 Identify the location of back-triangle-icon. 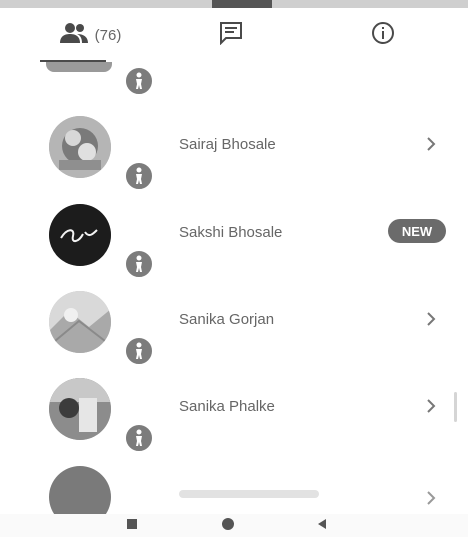
(322, 526).